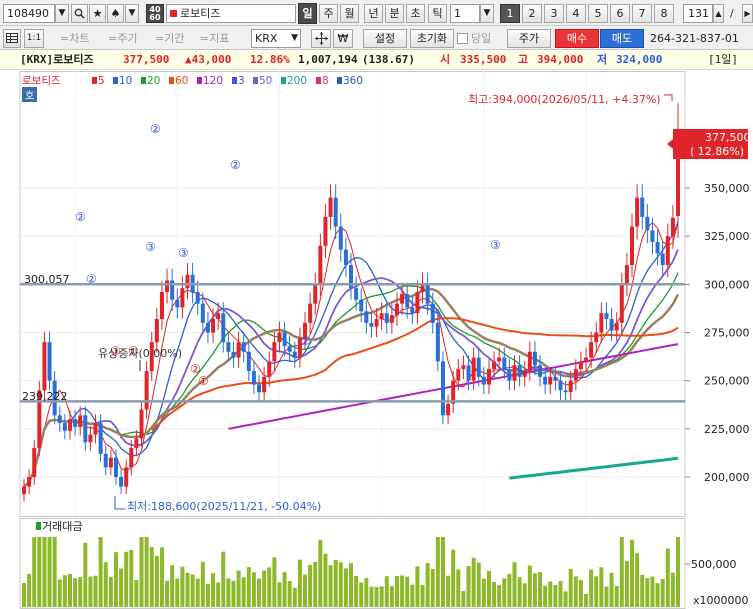 The height and width of the screenshot is (609, 753). I want to click on spade-button: ♠, so click(115, 13).